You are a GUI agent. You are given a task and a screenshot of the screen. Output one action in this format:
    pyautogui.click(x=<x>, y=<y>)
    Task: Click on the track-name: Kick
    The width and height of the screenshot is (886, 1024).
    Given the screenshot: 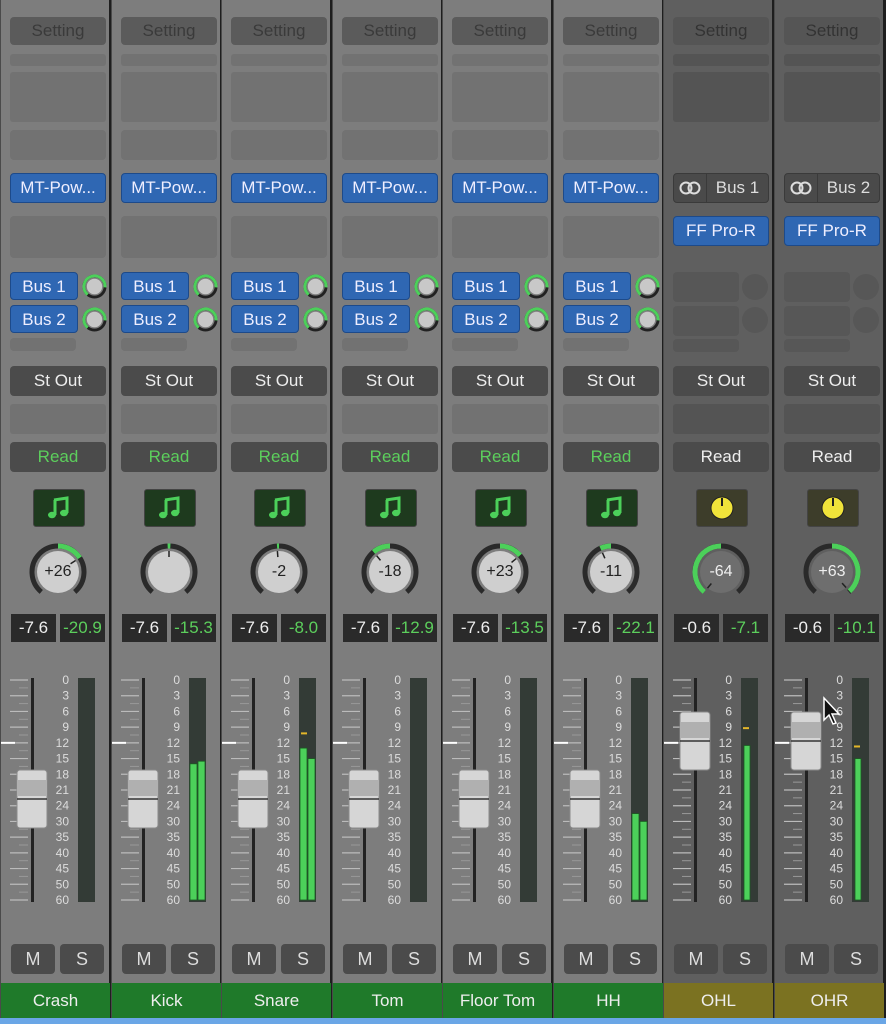 What is the action you would take?
    pyautogui.click(x=166, y=1001)
    